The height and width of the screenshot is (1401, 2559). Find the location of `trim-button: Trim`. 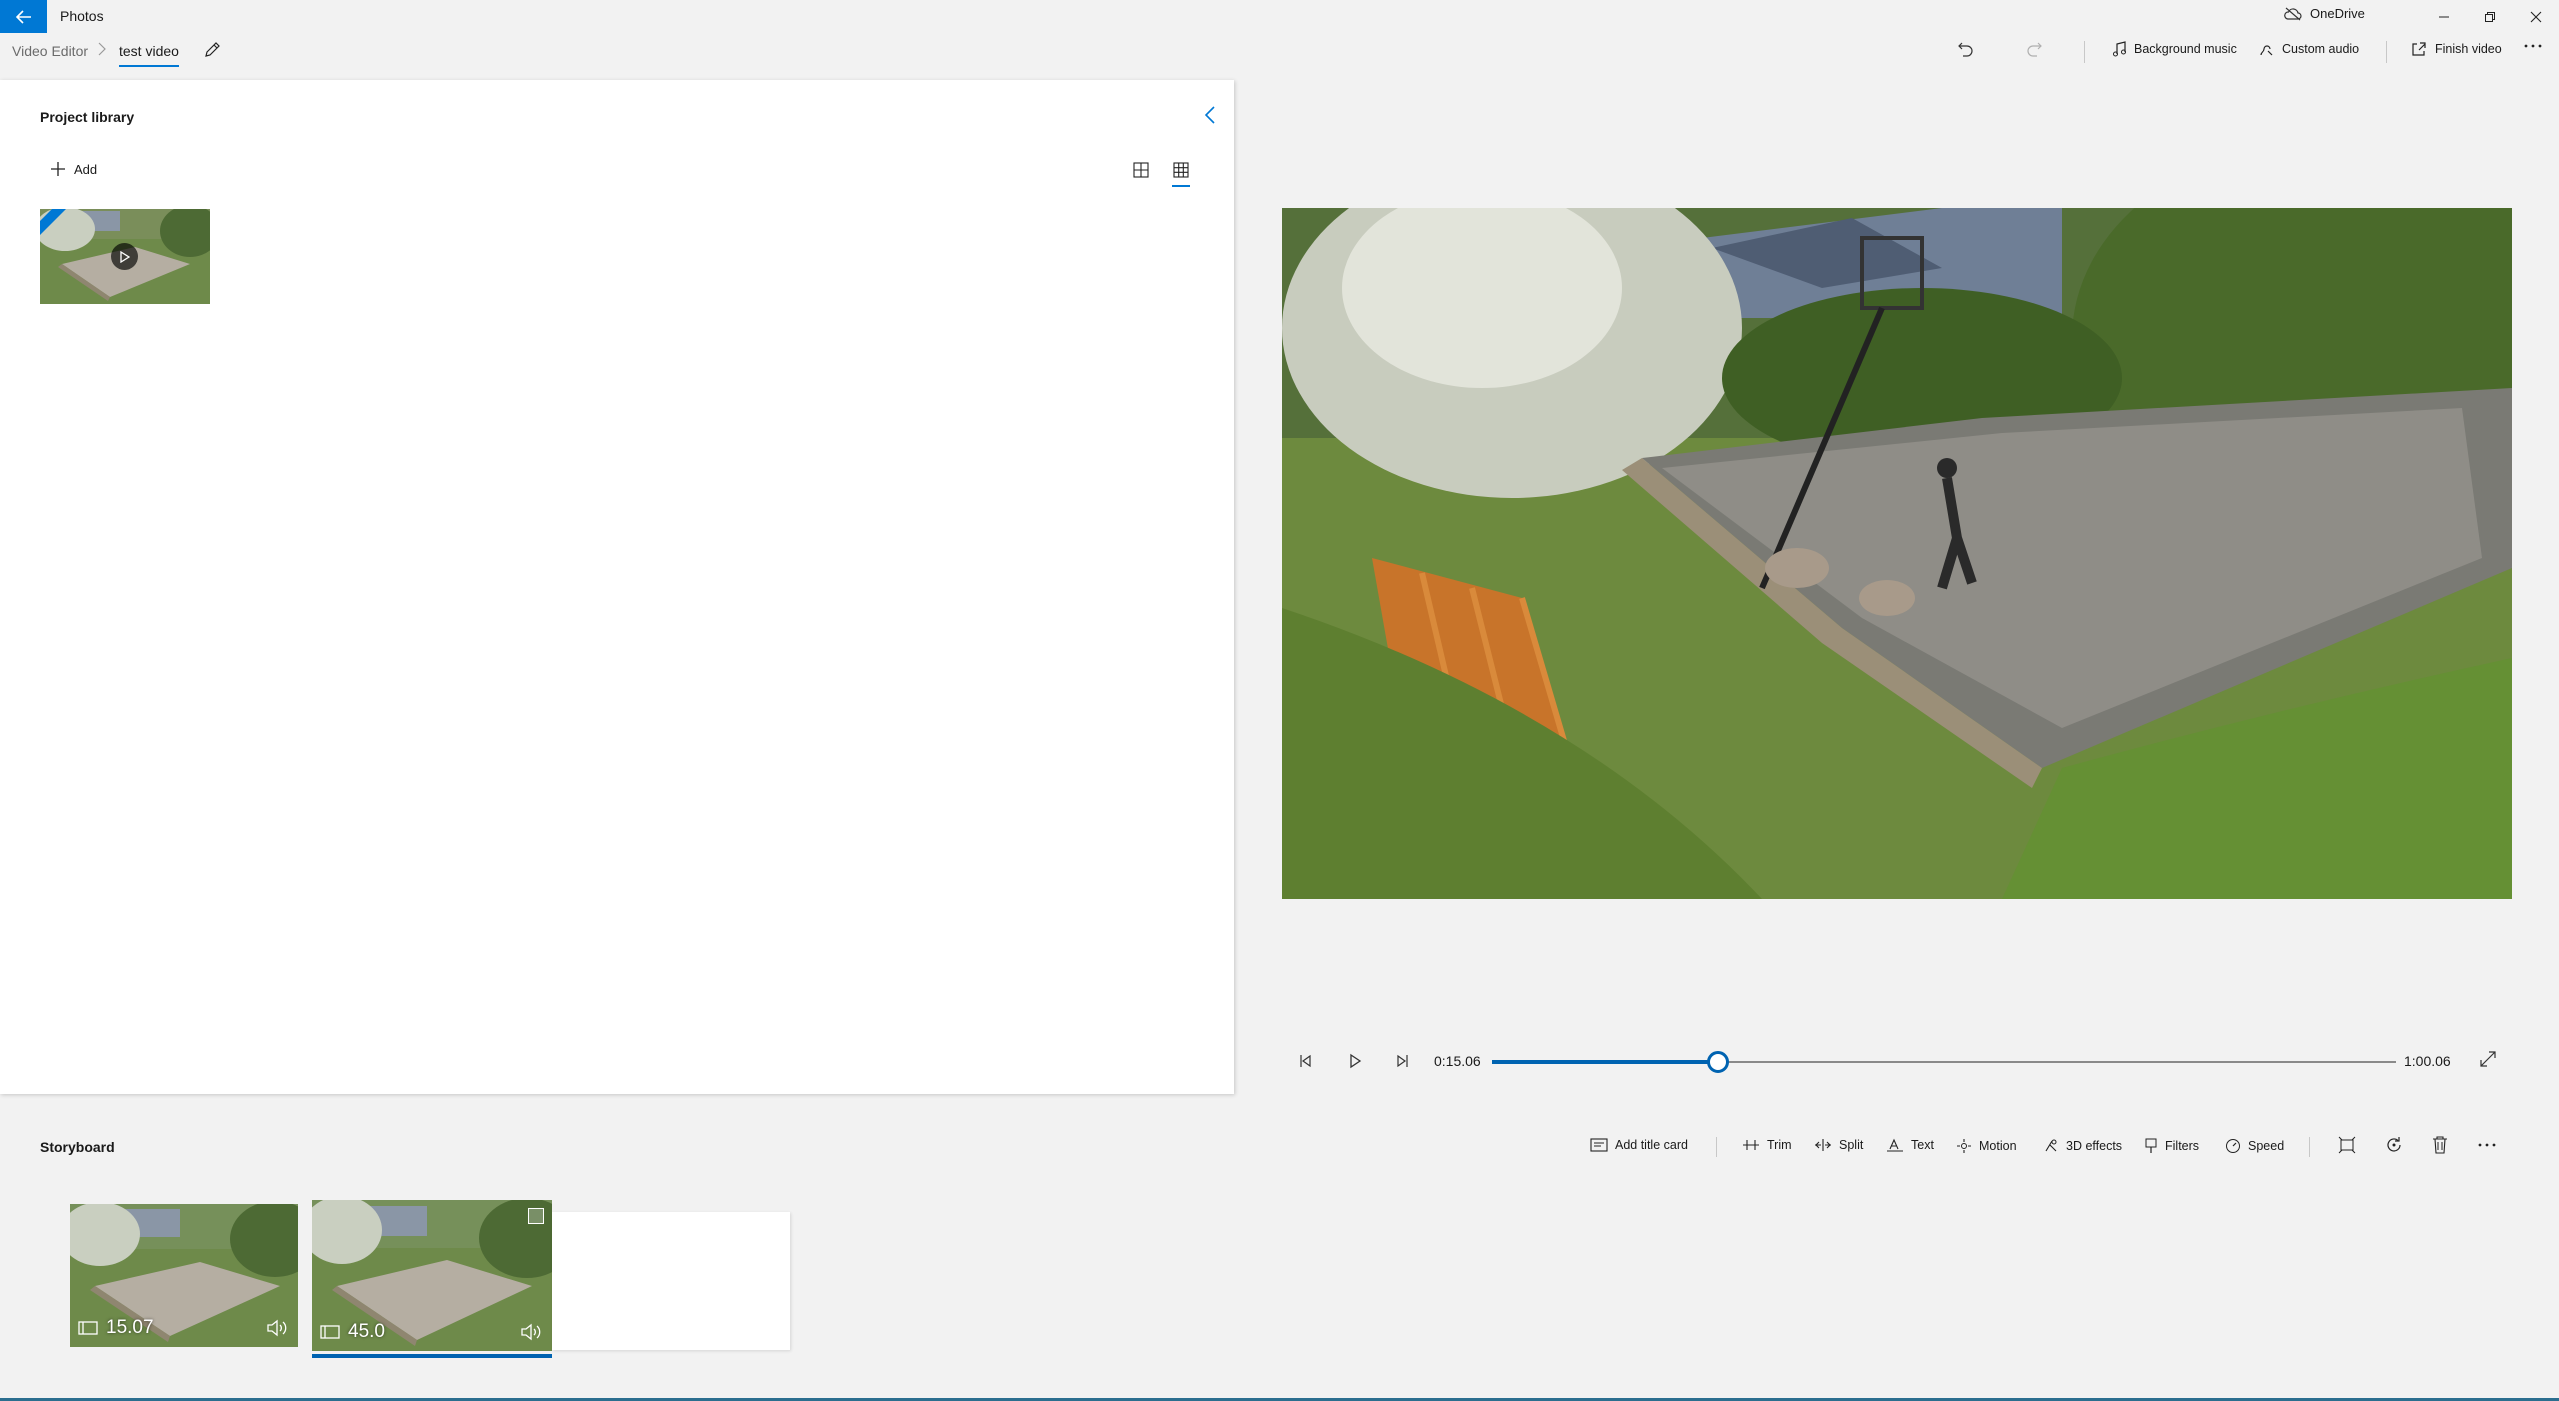

trim-button: Trim is located at coordinates (1767, 1145).